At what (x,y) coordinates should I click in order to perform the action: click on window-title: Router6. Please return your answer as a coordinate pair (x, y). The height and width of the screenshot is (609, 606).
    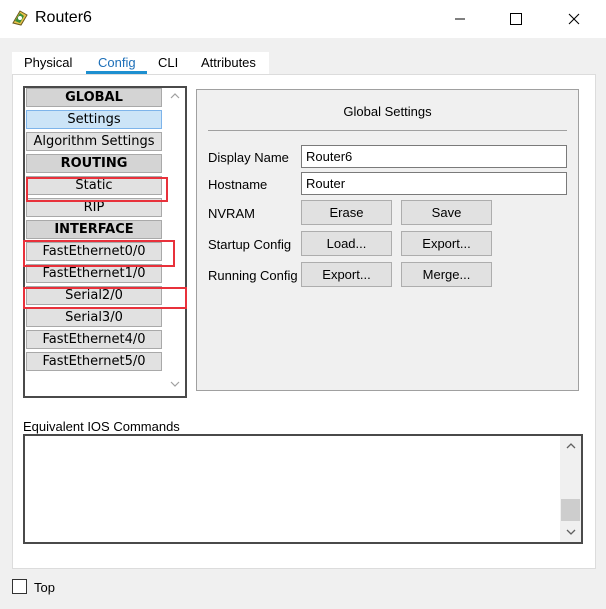
    Looking at the image, I should click on (63, 17).